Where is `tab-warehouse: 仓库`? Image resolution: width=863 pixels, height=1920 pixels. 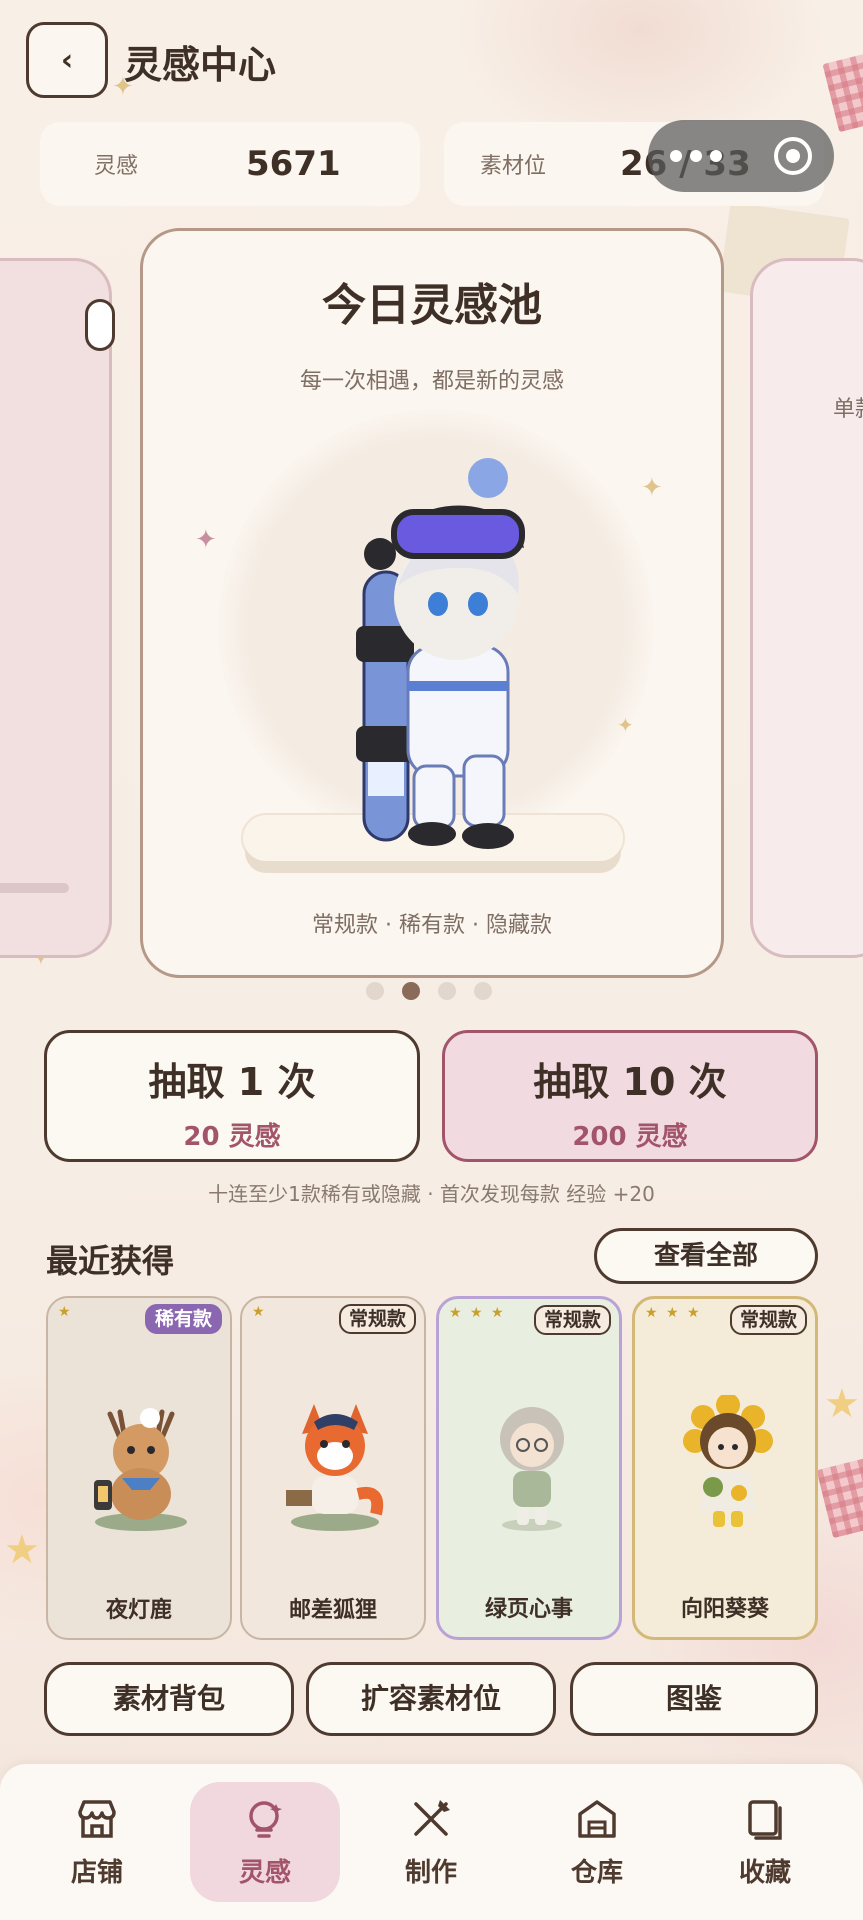
tab-warehouse: 仓库 is located at coordinates (597, 1842).